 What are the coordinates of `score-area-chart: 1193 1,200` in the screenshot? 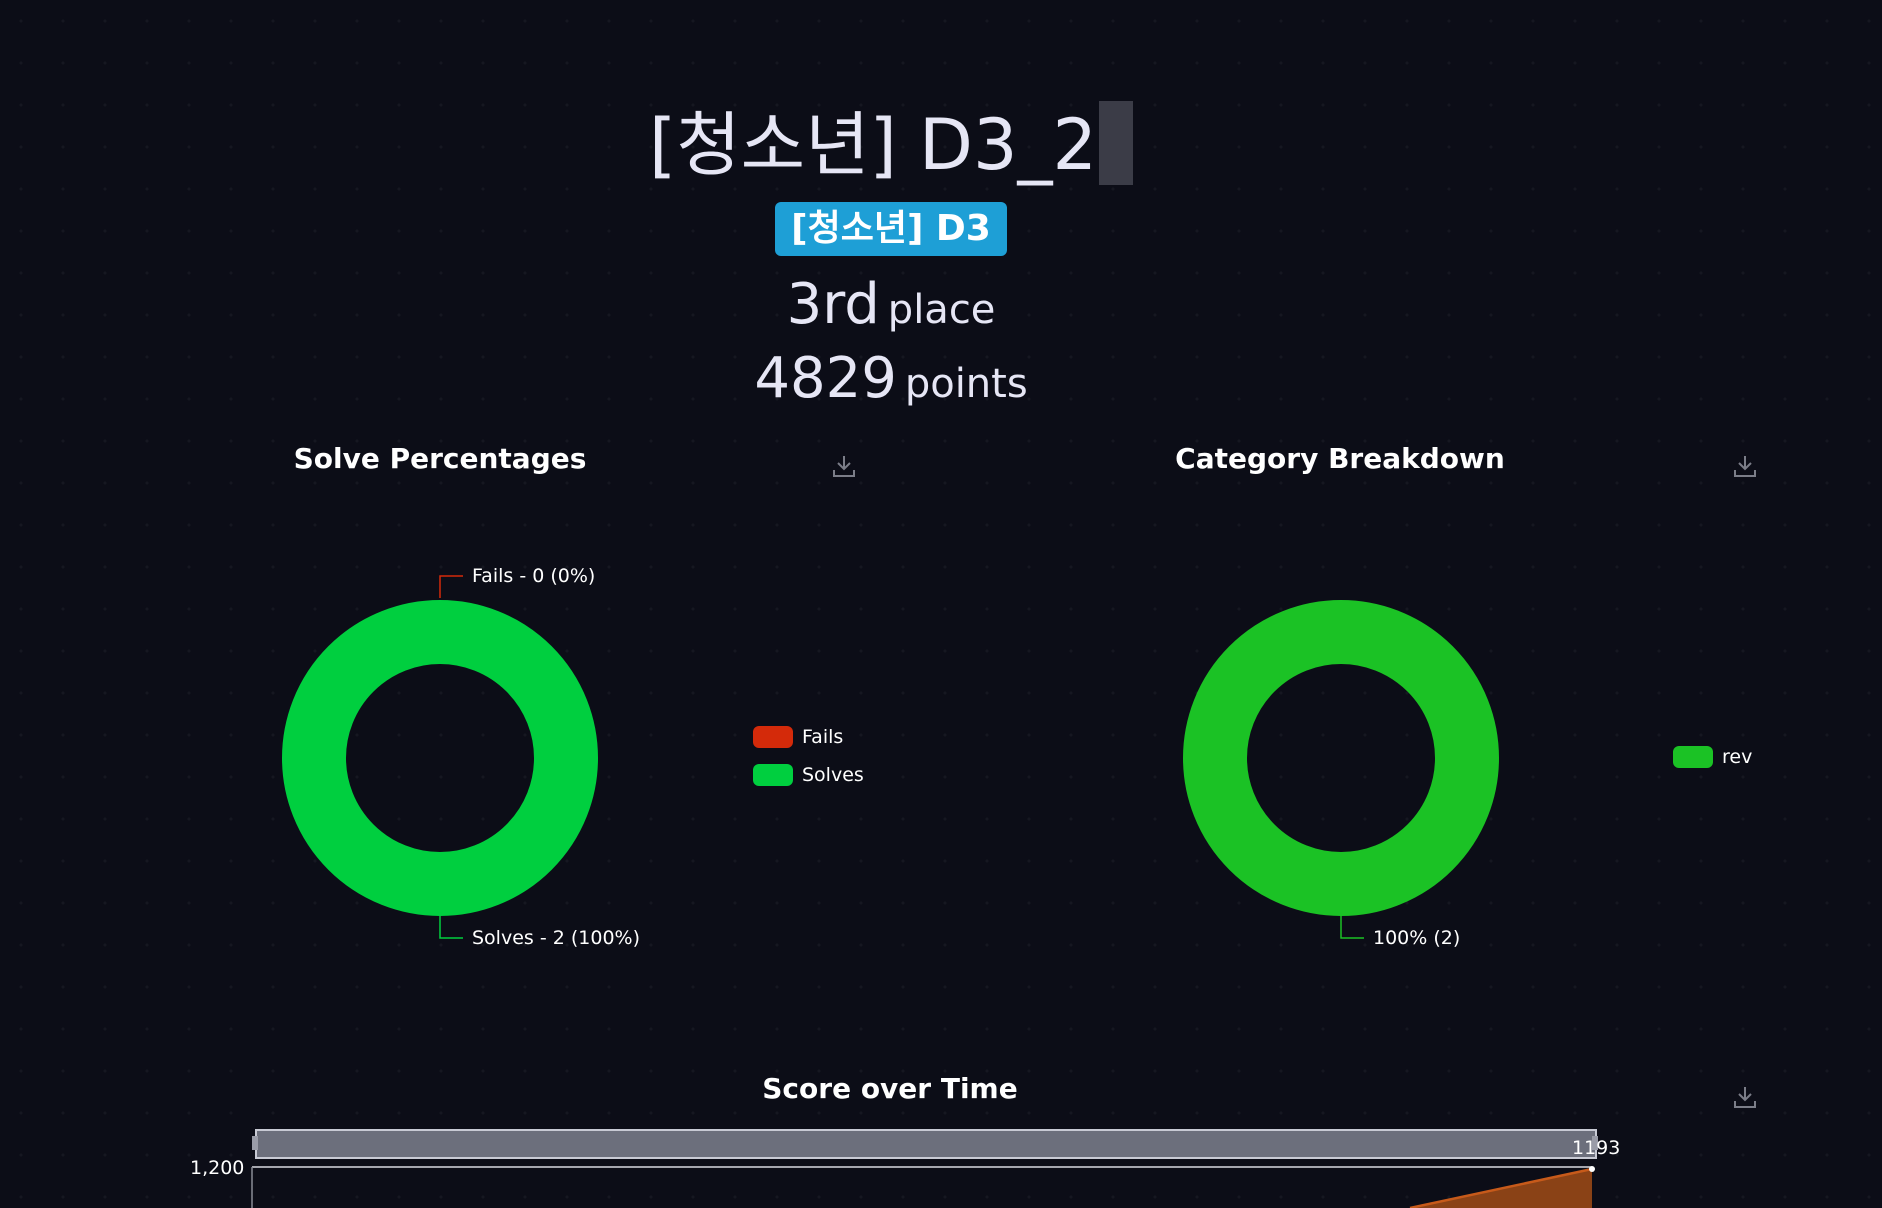 It's located at (905, 1168).